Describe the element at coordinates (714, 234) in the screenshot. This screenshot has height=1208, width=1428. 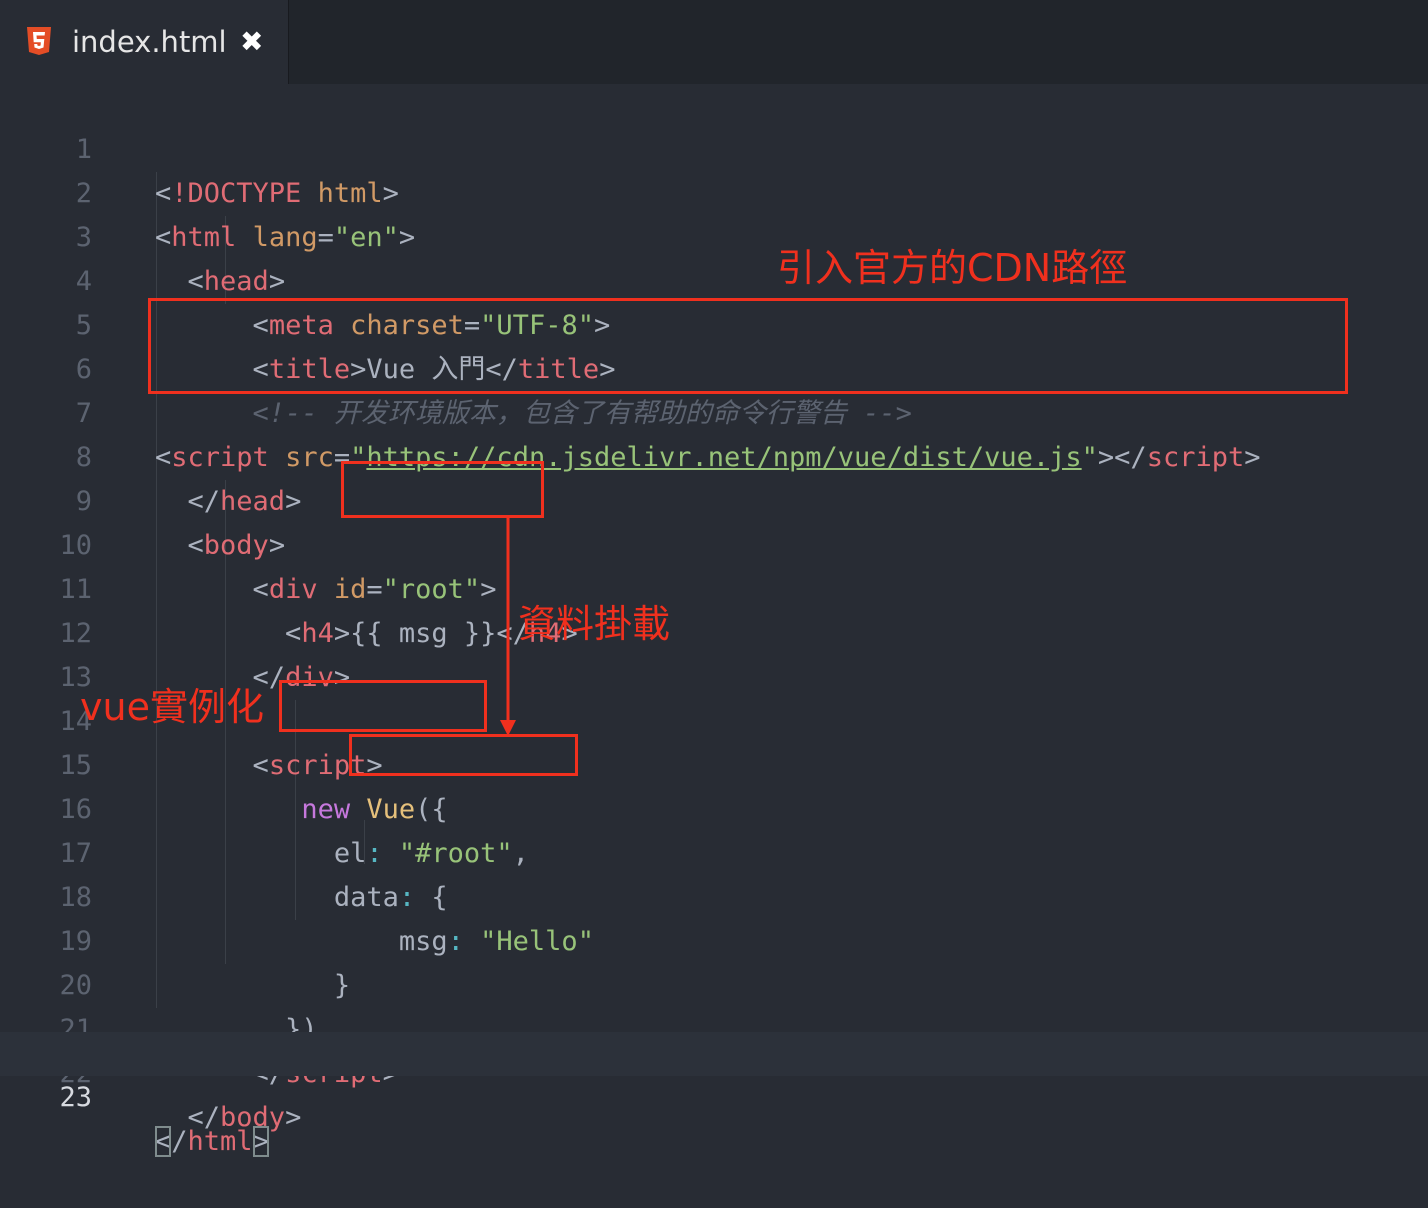
I see `code-line: 3 <head>` at that location.